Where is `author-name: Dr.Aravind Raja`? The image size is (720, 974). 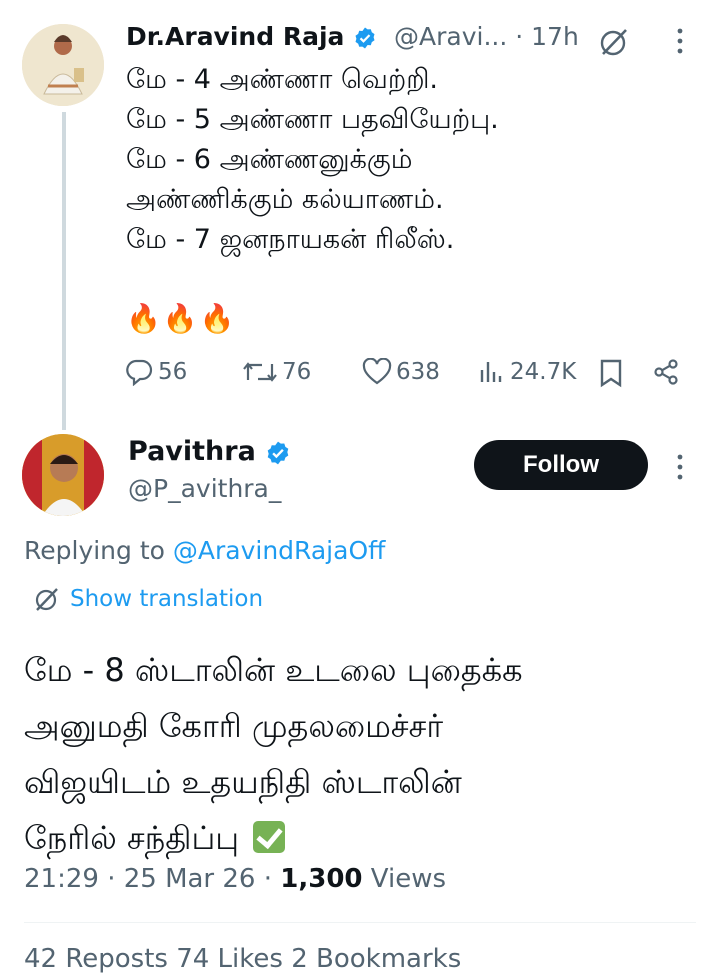
author-name: Dr.Aravind Raja is located at coordinates (251, 36).